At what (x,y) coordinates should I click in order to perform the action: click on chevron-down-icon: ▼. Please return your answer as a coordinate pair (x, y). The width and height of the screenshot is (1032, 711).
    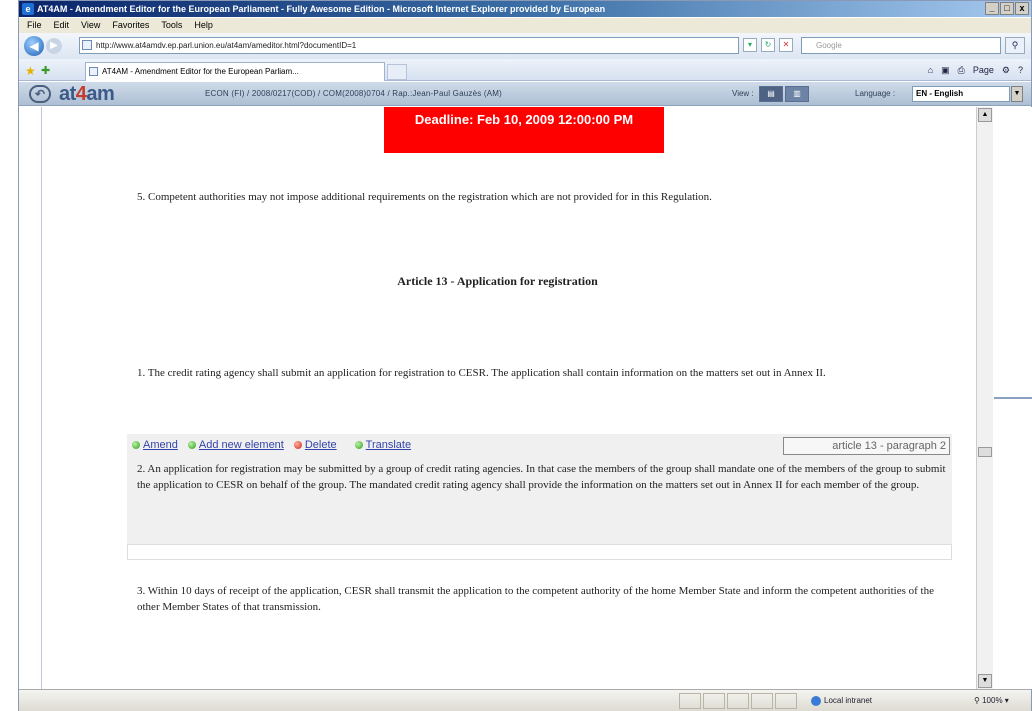
    Looking at the image, I should click on (1017, 94).